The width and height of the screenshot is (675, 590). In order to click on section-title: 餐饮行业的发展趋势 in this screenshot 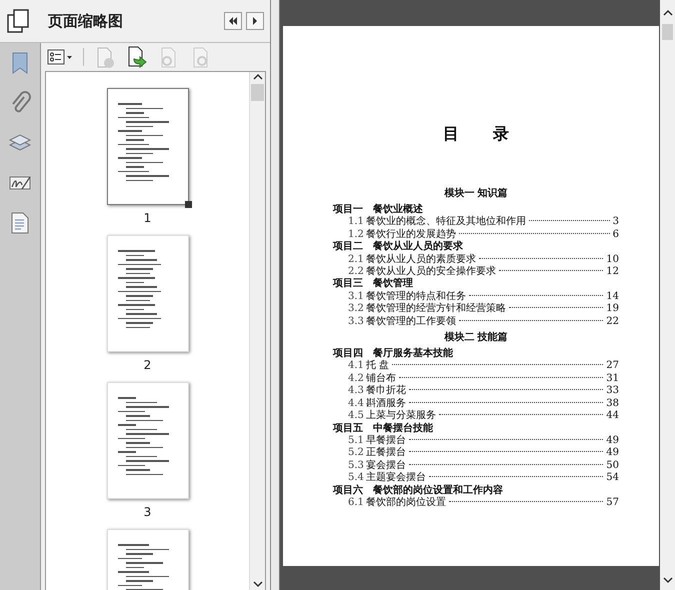, I will do `click(411, 234)`.